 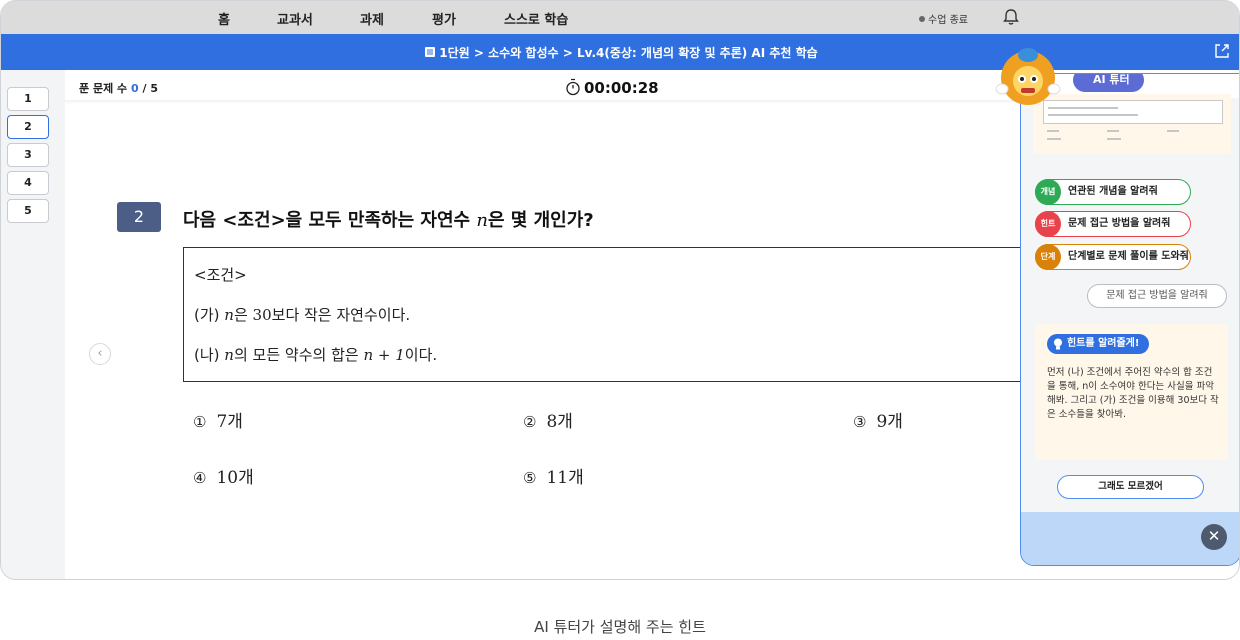 What do you see at coordinates (33, 324) in the screenshot?
I see `question-list: 1 2 3 4 5` at bounding box center [33, 324].